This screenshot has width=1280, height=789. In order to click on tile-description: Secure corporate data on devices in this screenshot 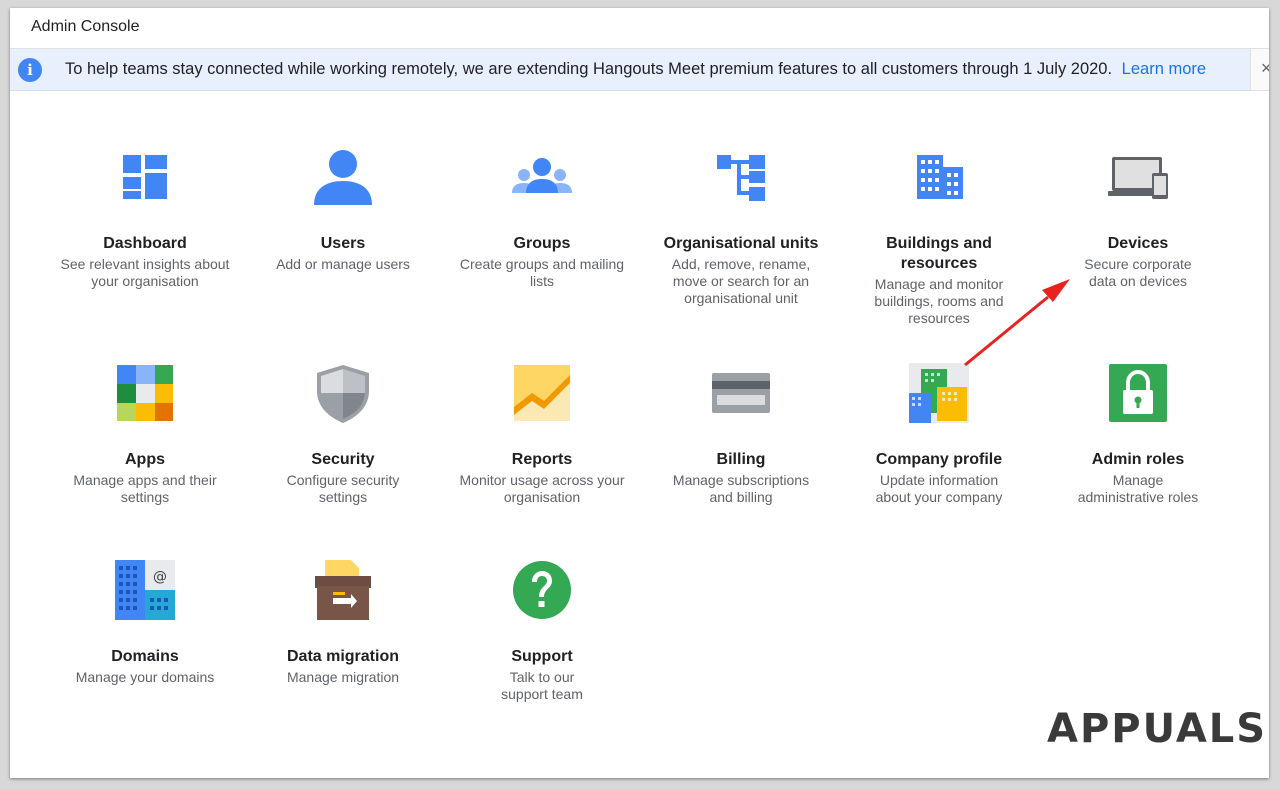, I will do `click(1138, 272)`.